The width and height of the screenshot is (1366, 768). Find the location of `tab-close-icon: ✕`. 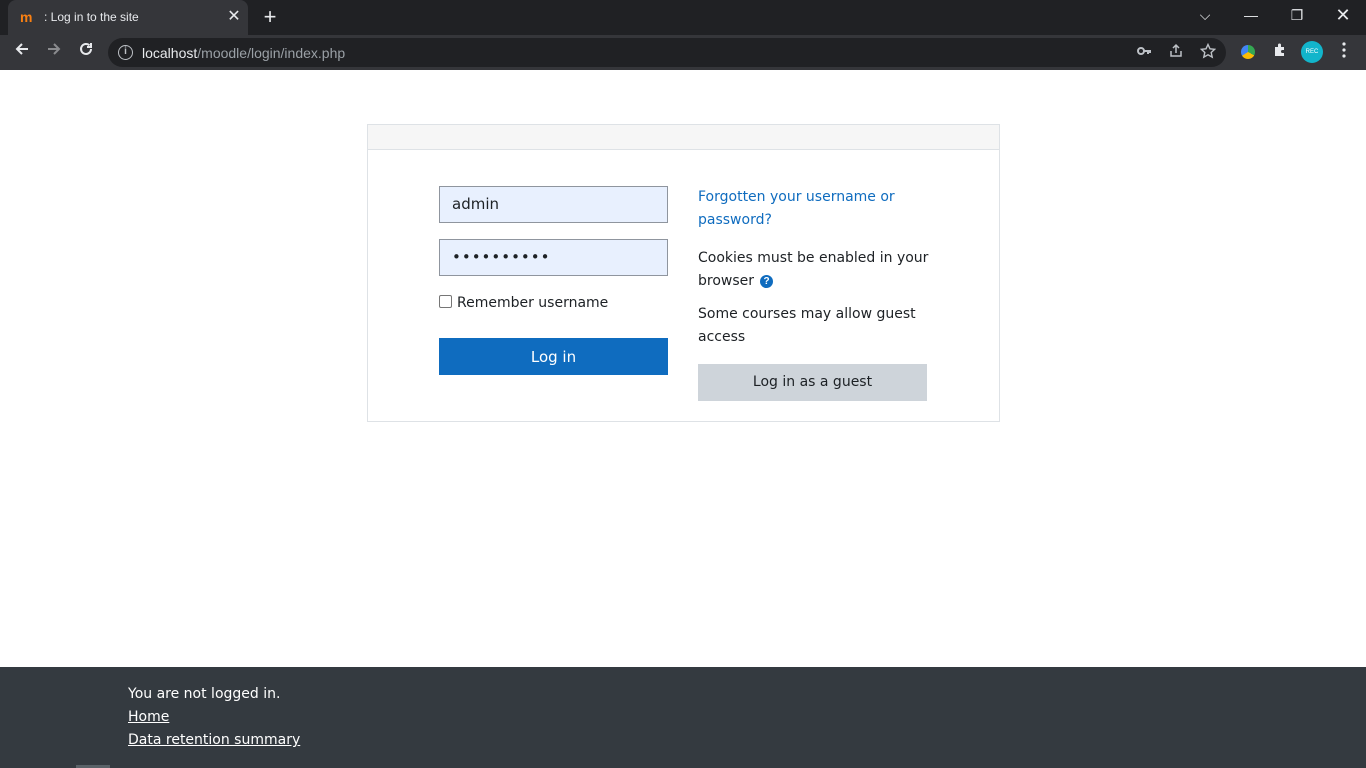

tab-close-icon: ✕ is located at coordinates (234, 17).